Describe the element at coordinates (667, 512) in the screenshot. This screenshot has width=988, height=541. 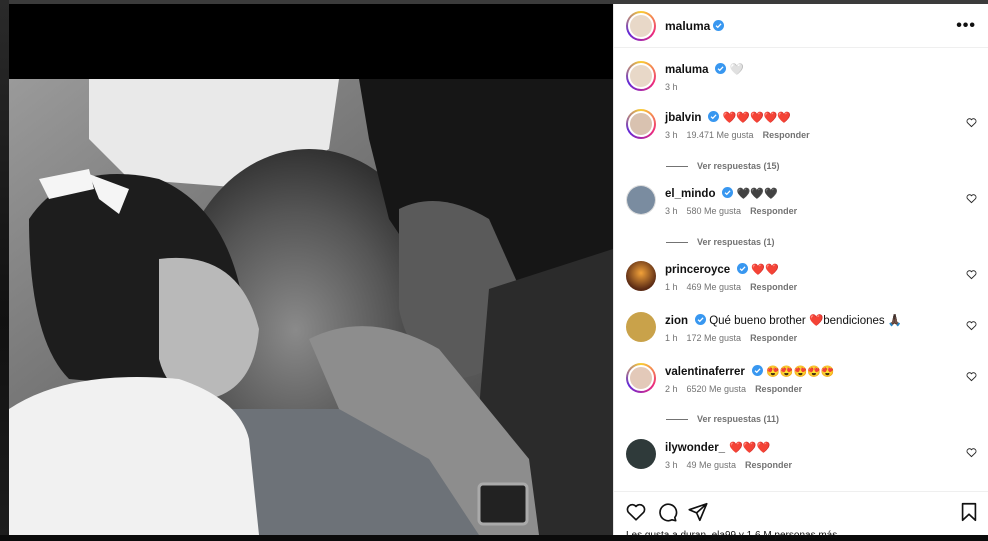
I see `comment-icon` at that location.